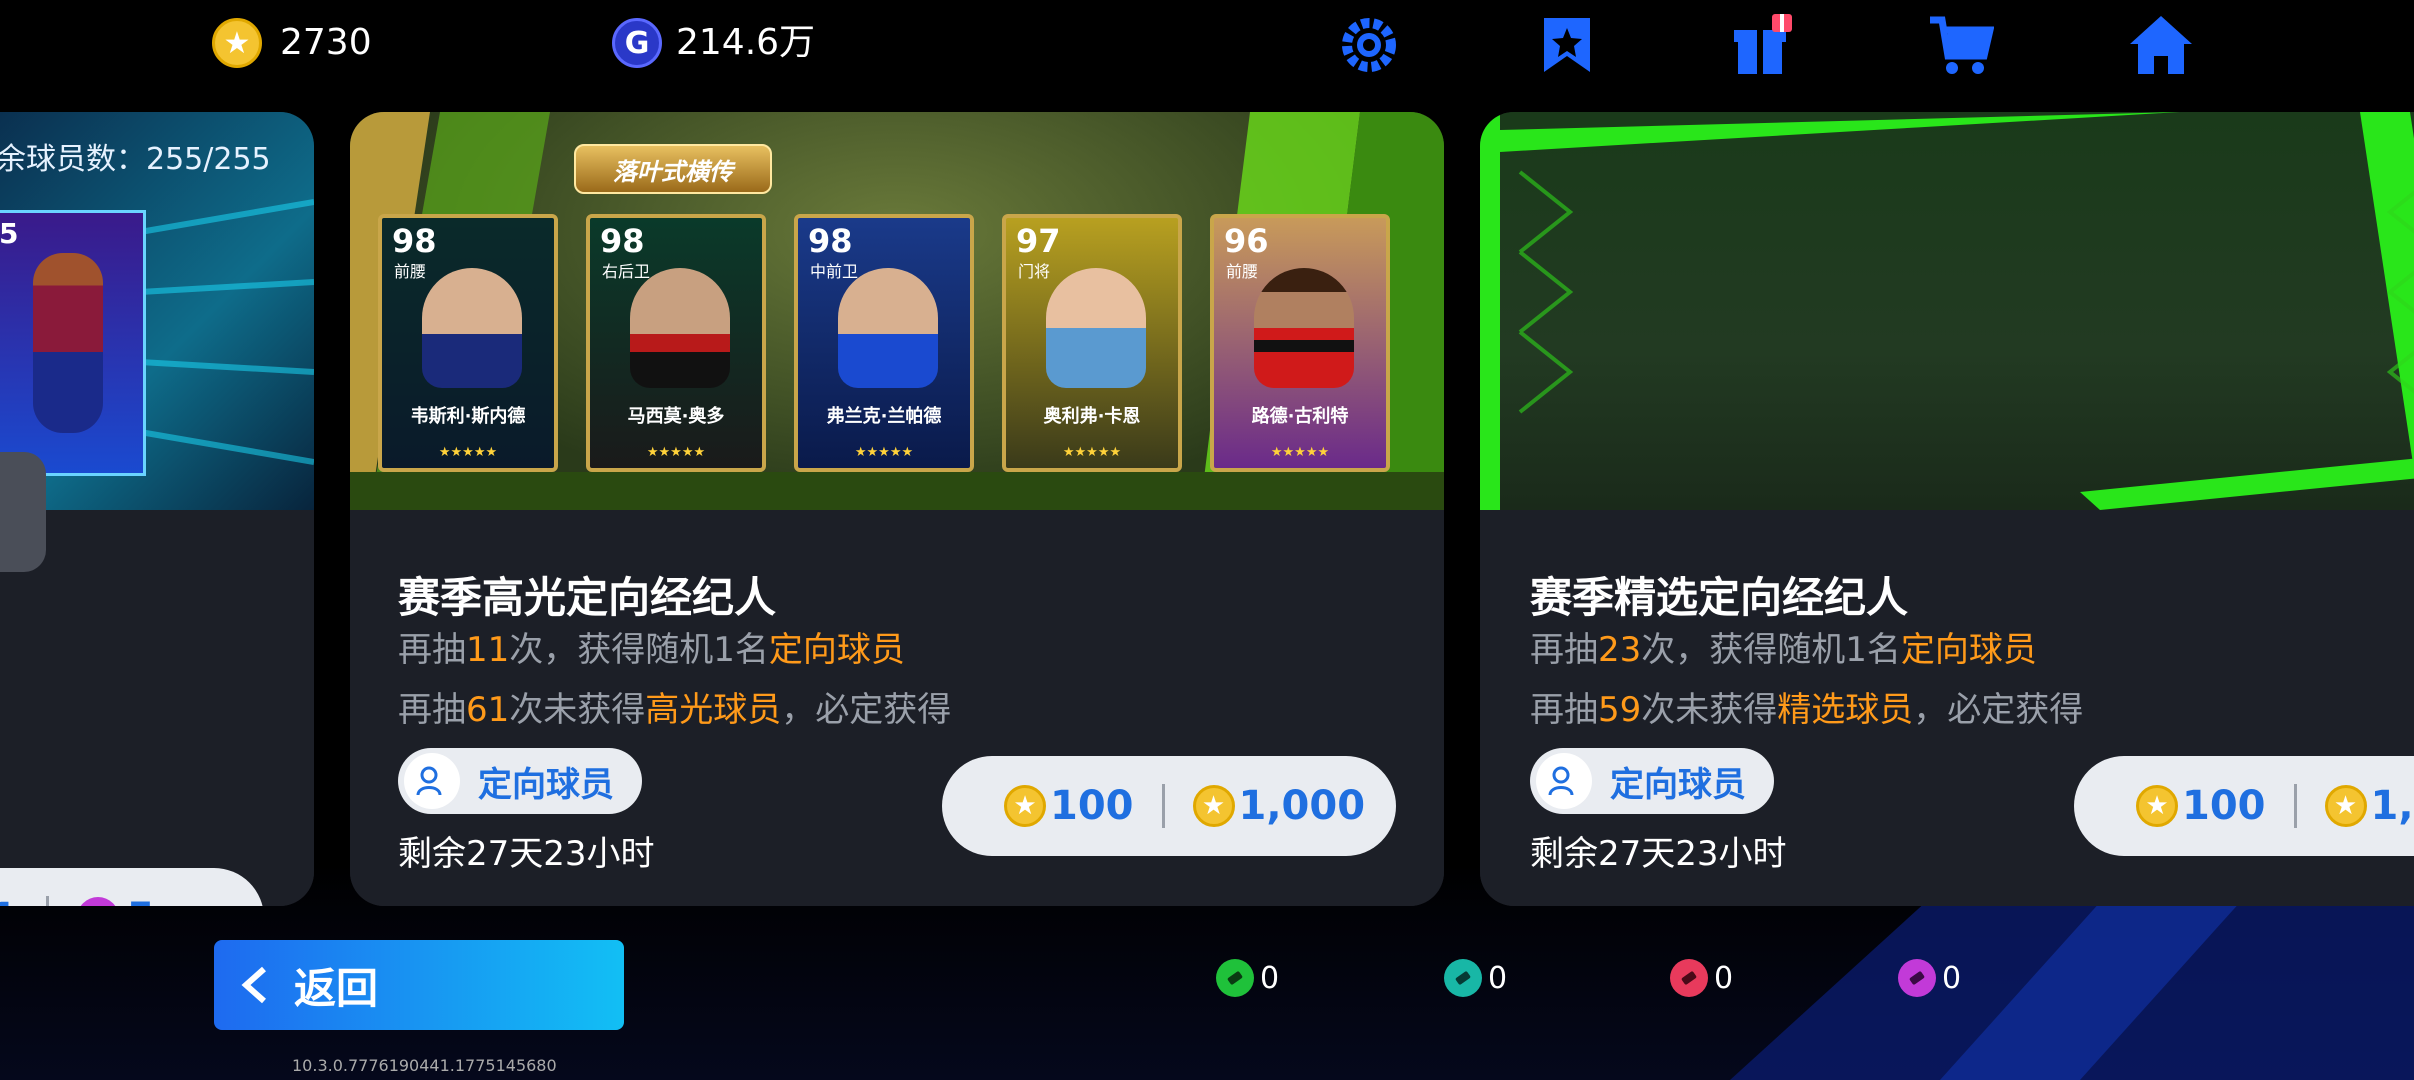 Image resolution: width=2414 pixels, height=1080 pixels. What do you see at coordinates (587, 597) in the screenshot?
I see `card-title: 赛季高光定向经纪人` at bounding box center [587, 597].